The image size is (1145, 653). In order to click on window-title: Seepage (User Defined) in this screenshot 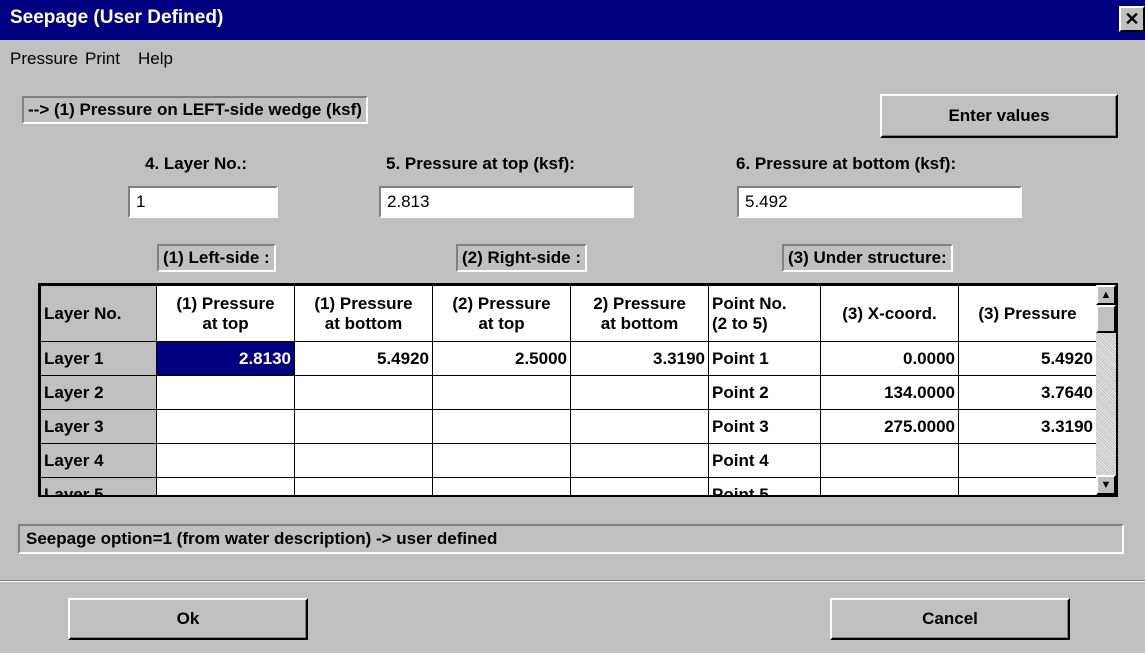, I will do `click(117, 17)`.